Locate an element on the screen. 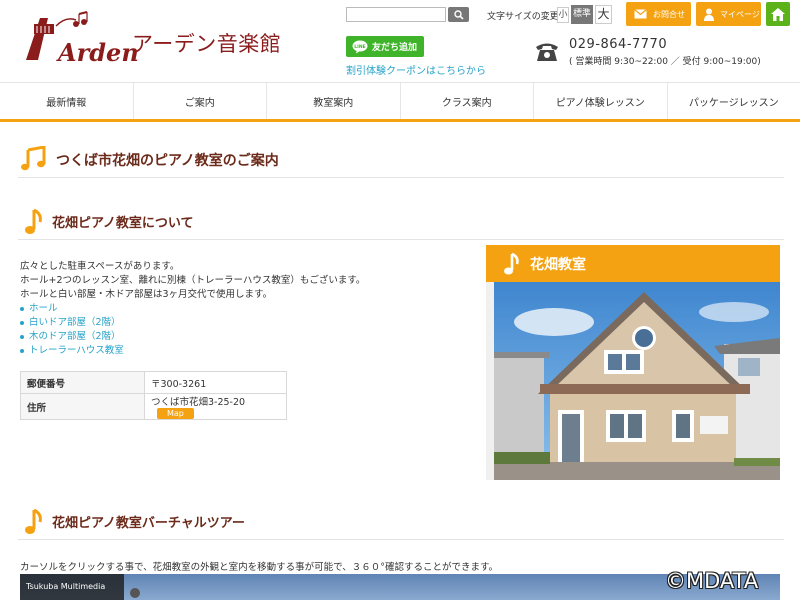  postal-code-label: 郵便番号 is located at coordinates (82, 382).